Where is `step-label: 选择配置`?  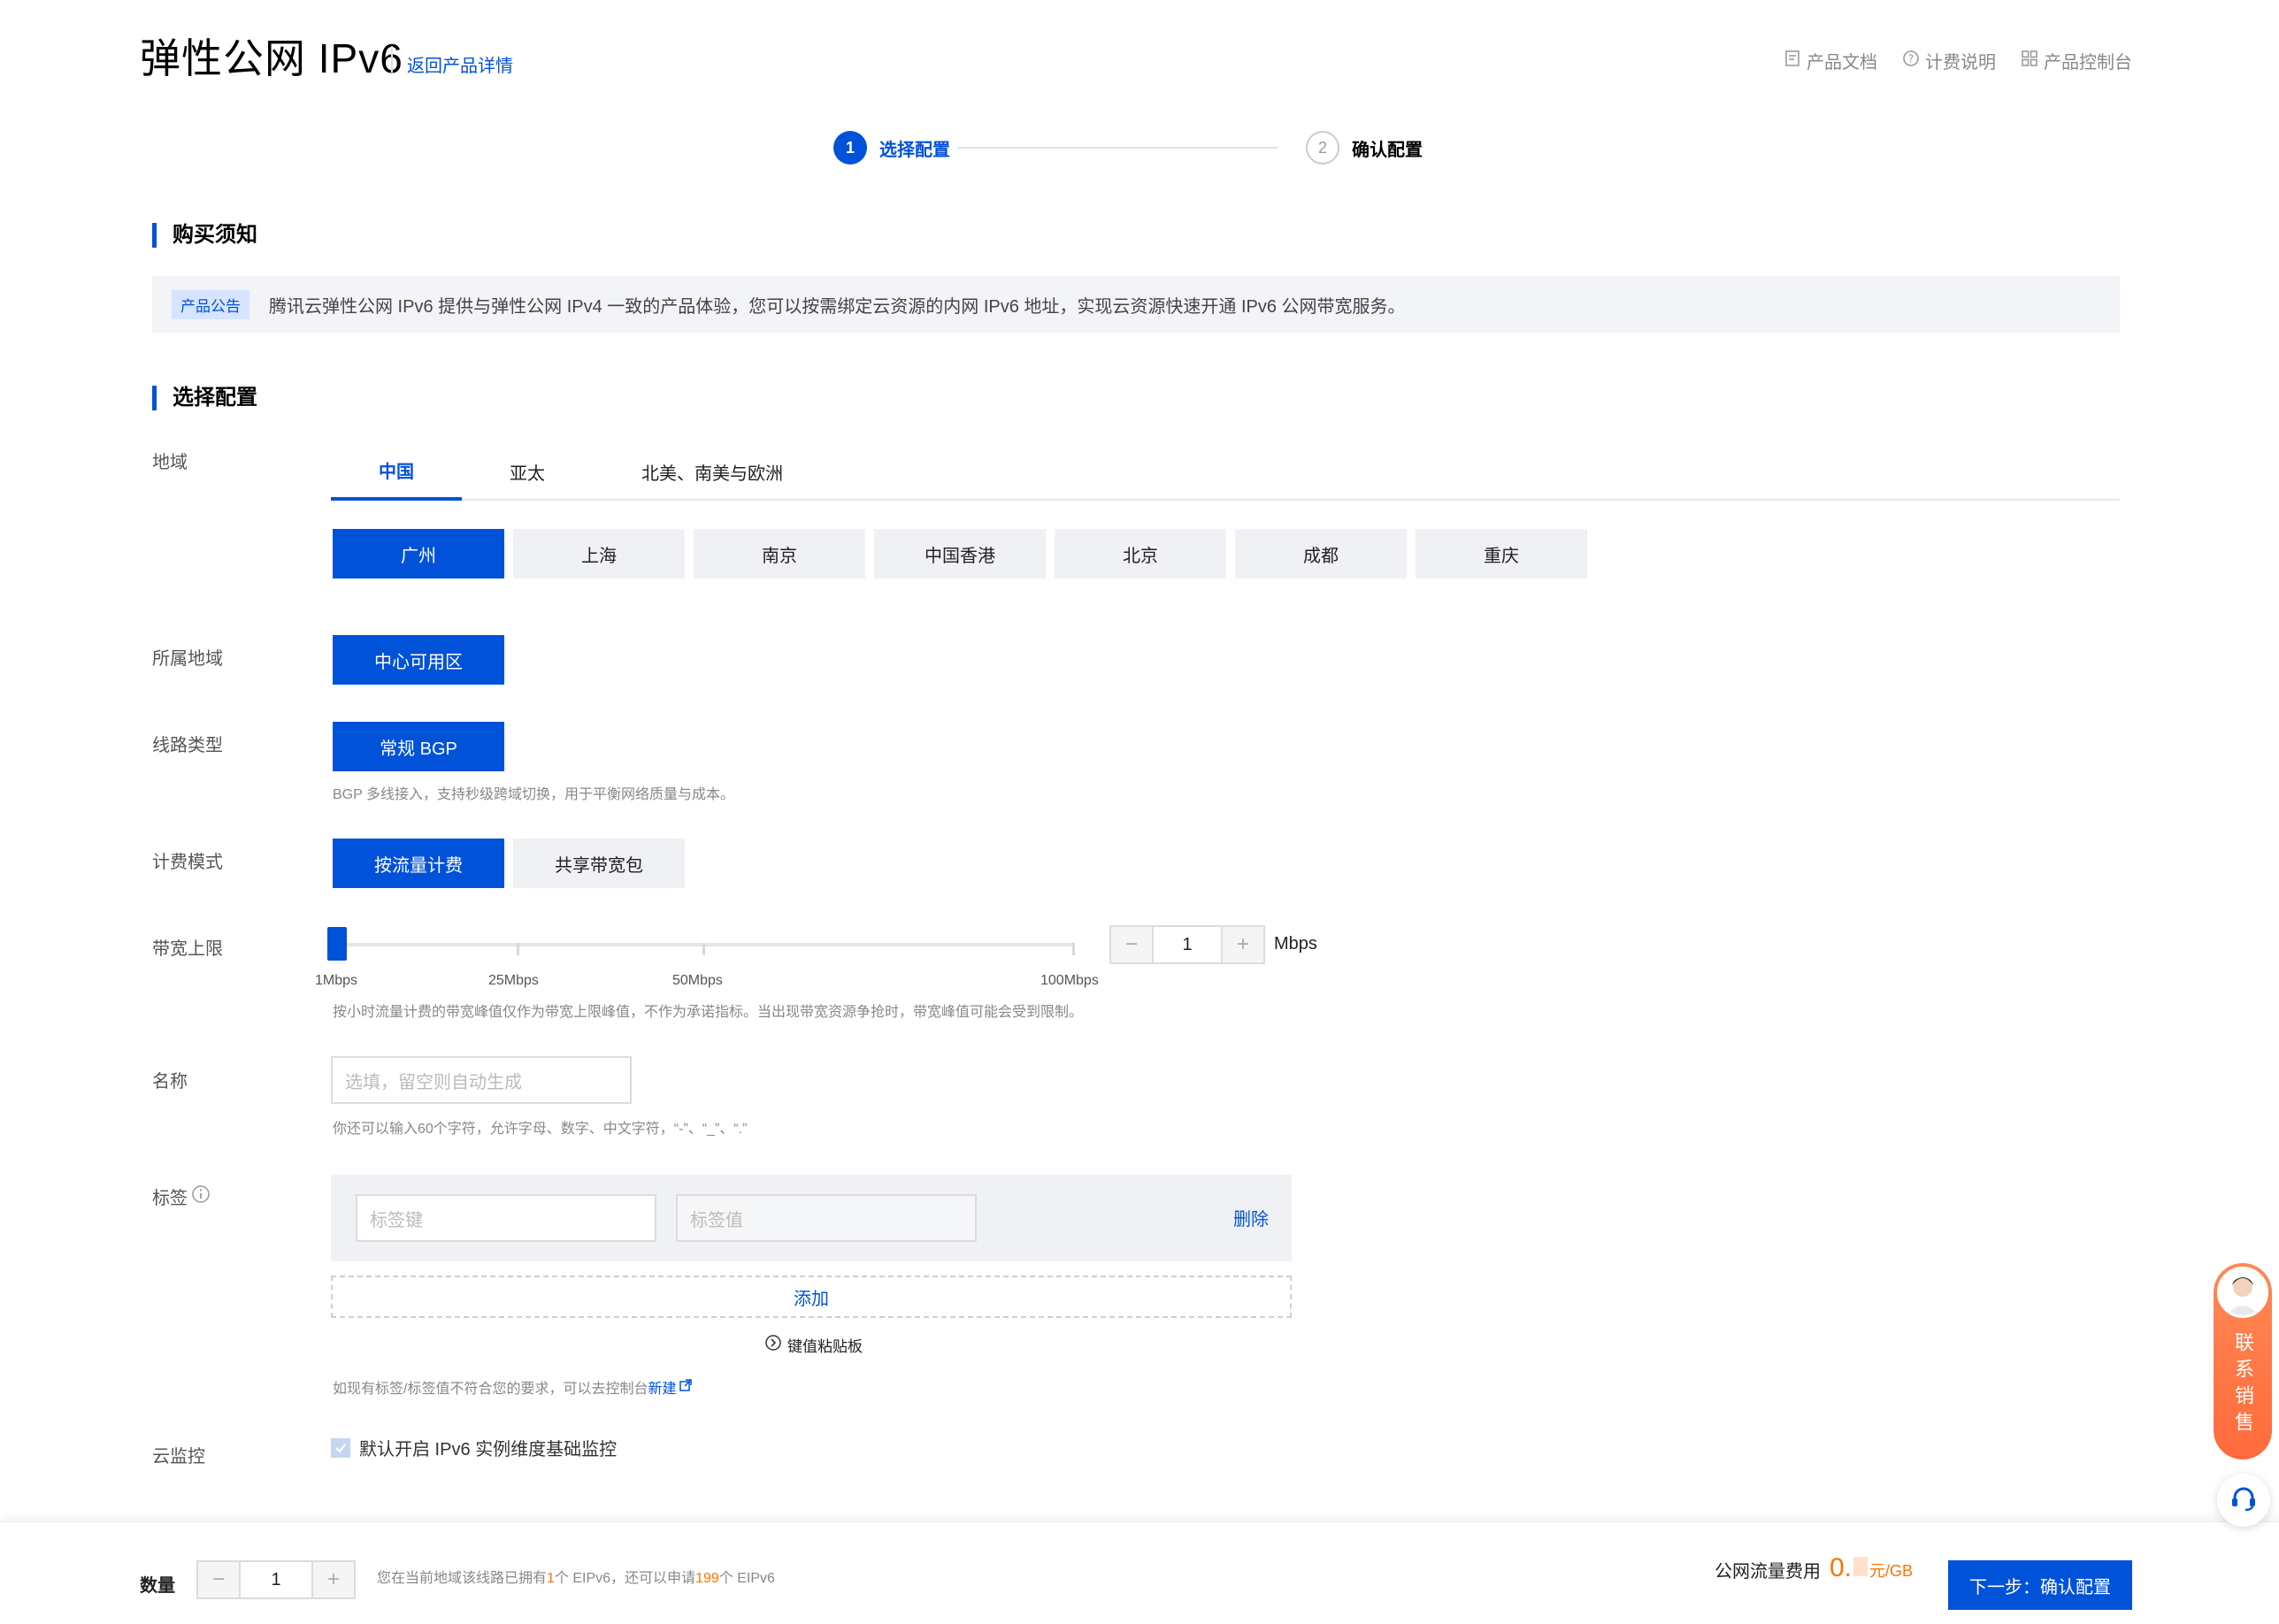
step-label: 选择配置 is located at coordinates (914, 150).